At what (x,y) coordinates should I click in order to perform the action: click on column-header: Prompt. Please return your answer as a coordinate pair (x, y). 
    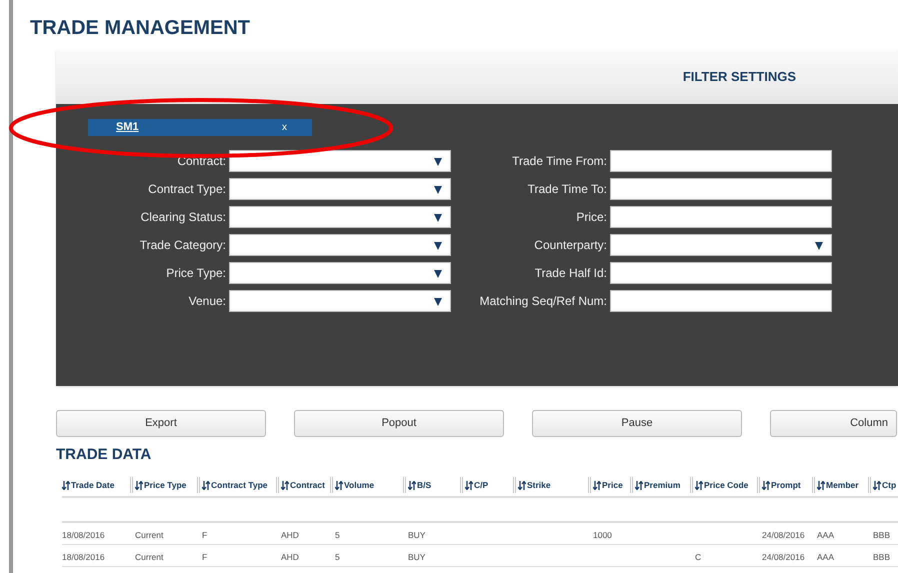
    Looking at the image, I should click on (784, 485).